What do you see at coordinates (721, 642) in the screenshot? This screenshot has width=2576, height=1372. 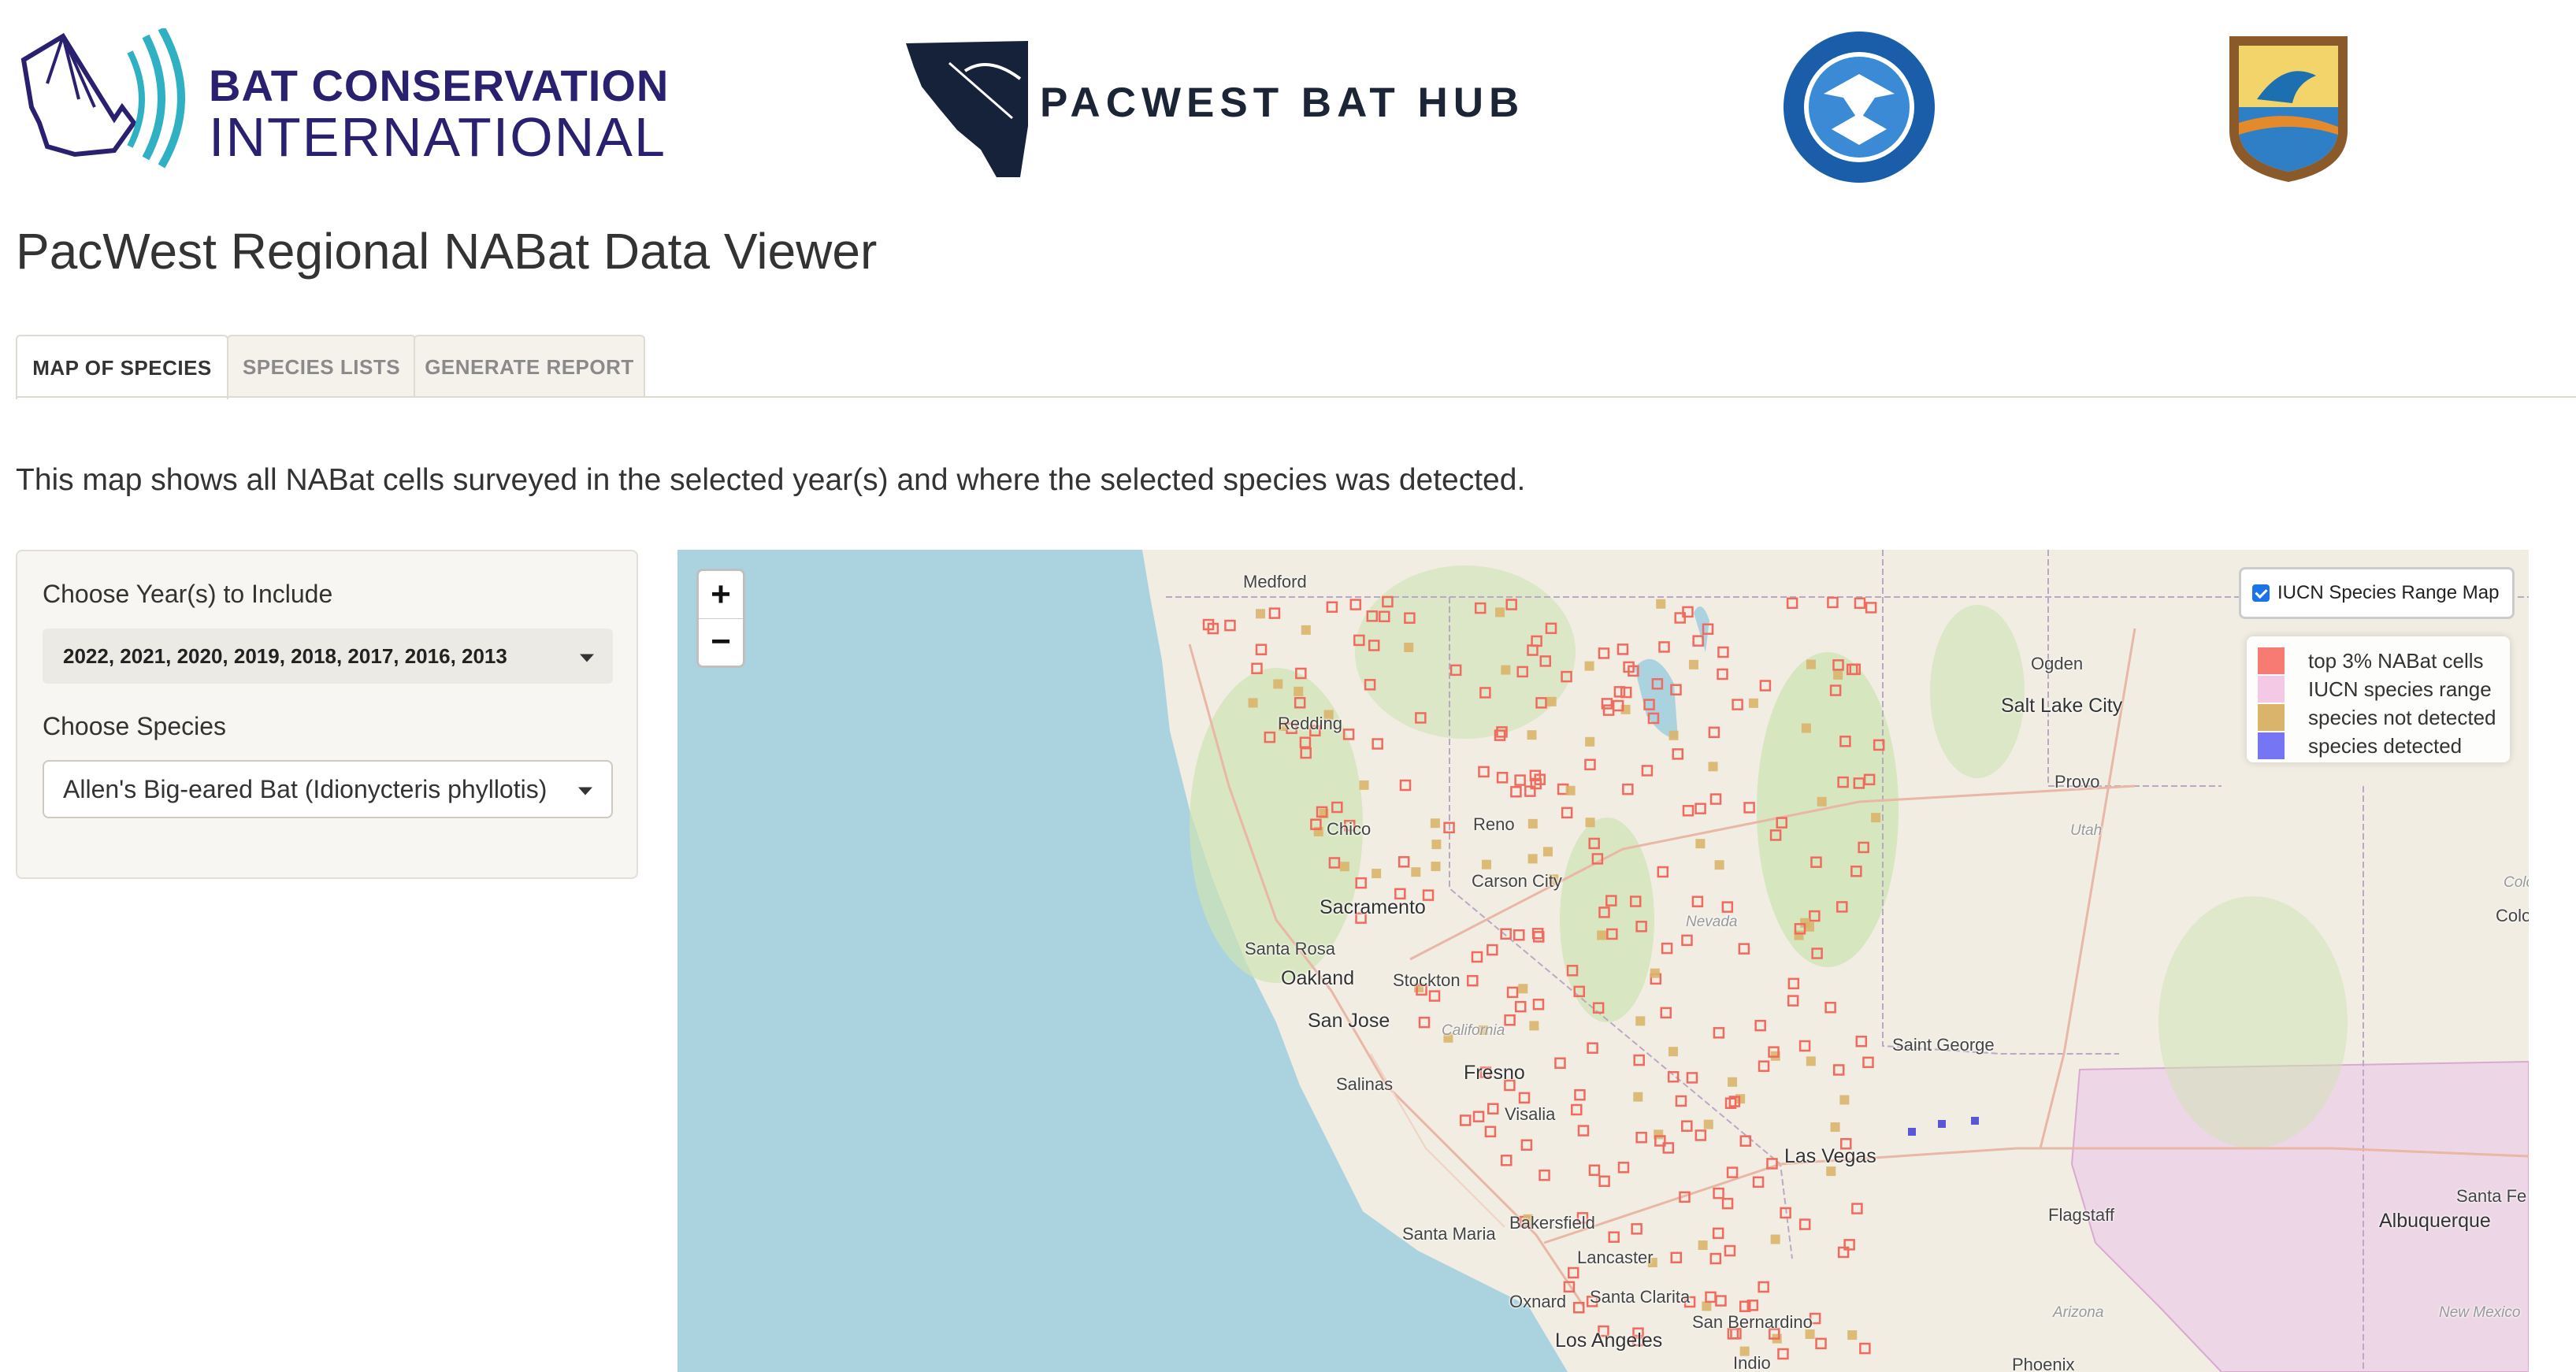 I see `zoom-out-button: −` at bounding box center [721, 642].